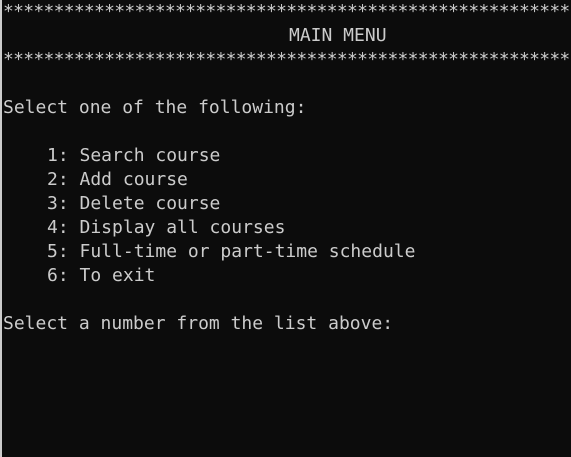 The image size is (571, 457). What do you see at coordinates (134, 203) in the screenshot?
I see `menu-item-delete: 3: Delete course` at bounding box center [134, 203].